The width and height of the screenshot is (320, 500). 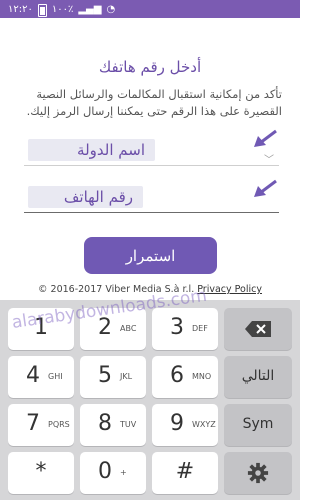 I want to click on backspace-icon, so click(x=258, y=329).